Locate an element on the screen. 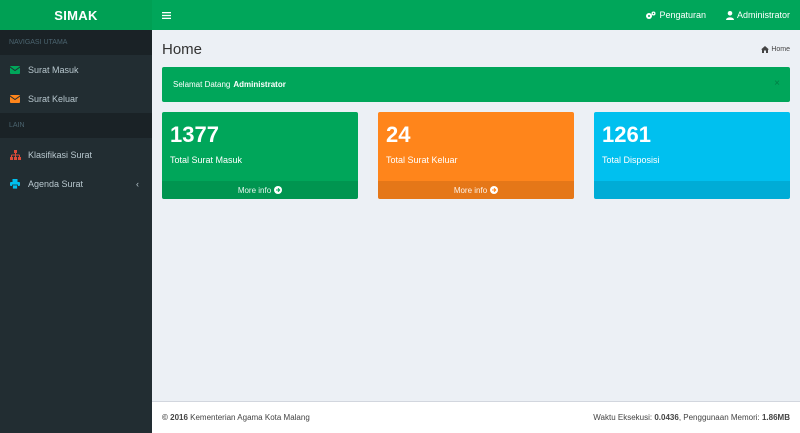 This screenshot has width=800, height=433. nav-header-main: NAVIGASI UTAMA is located at coordinates (76, 42).